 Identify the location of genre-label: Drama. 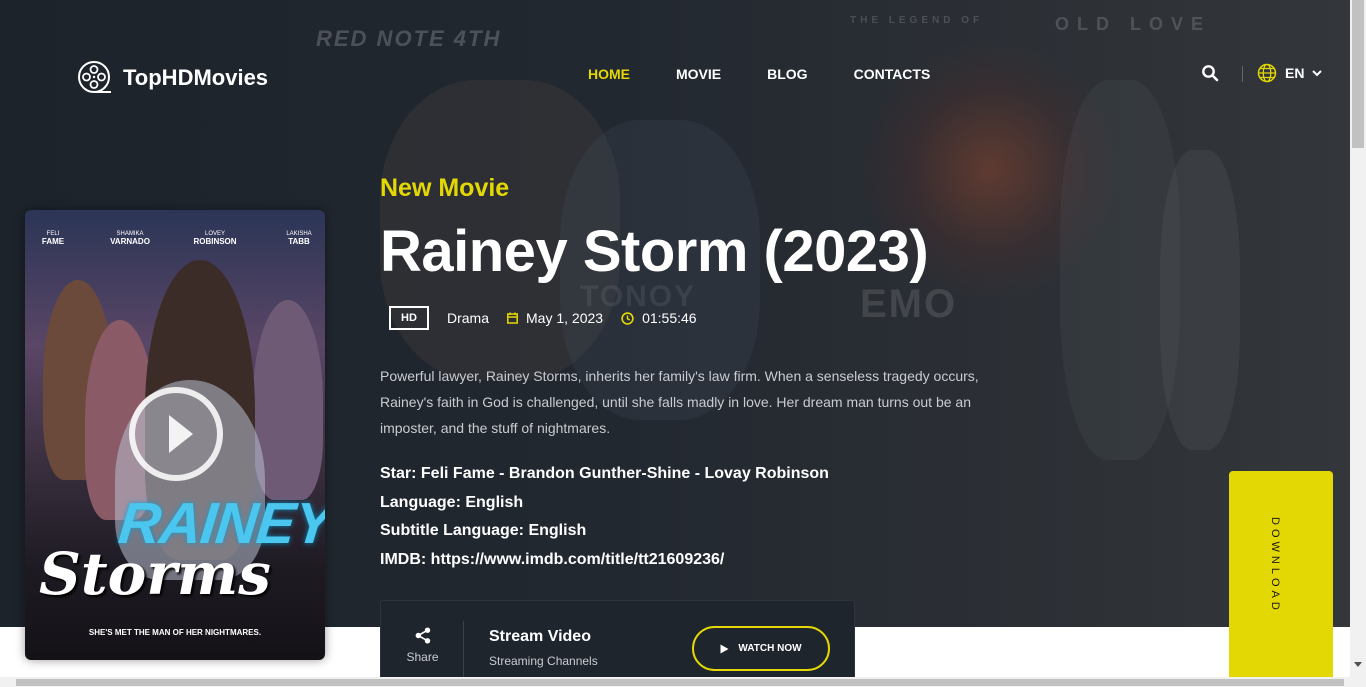
(468, 318).